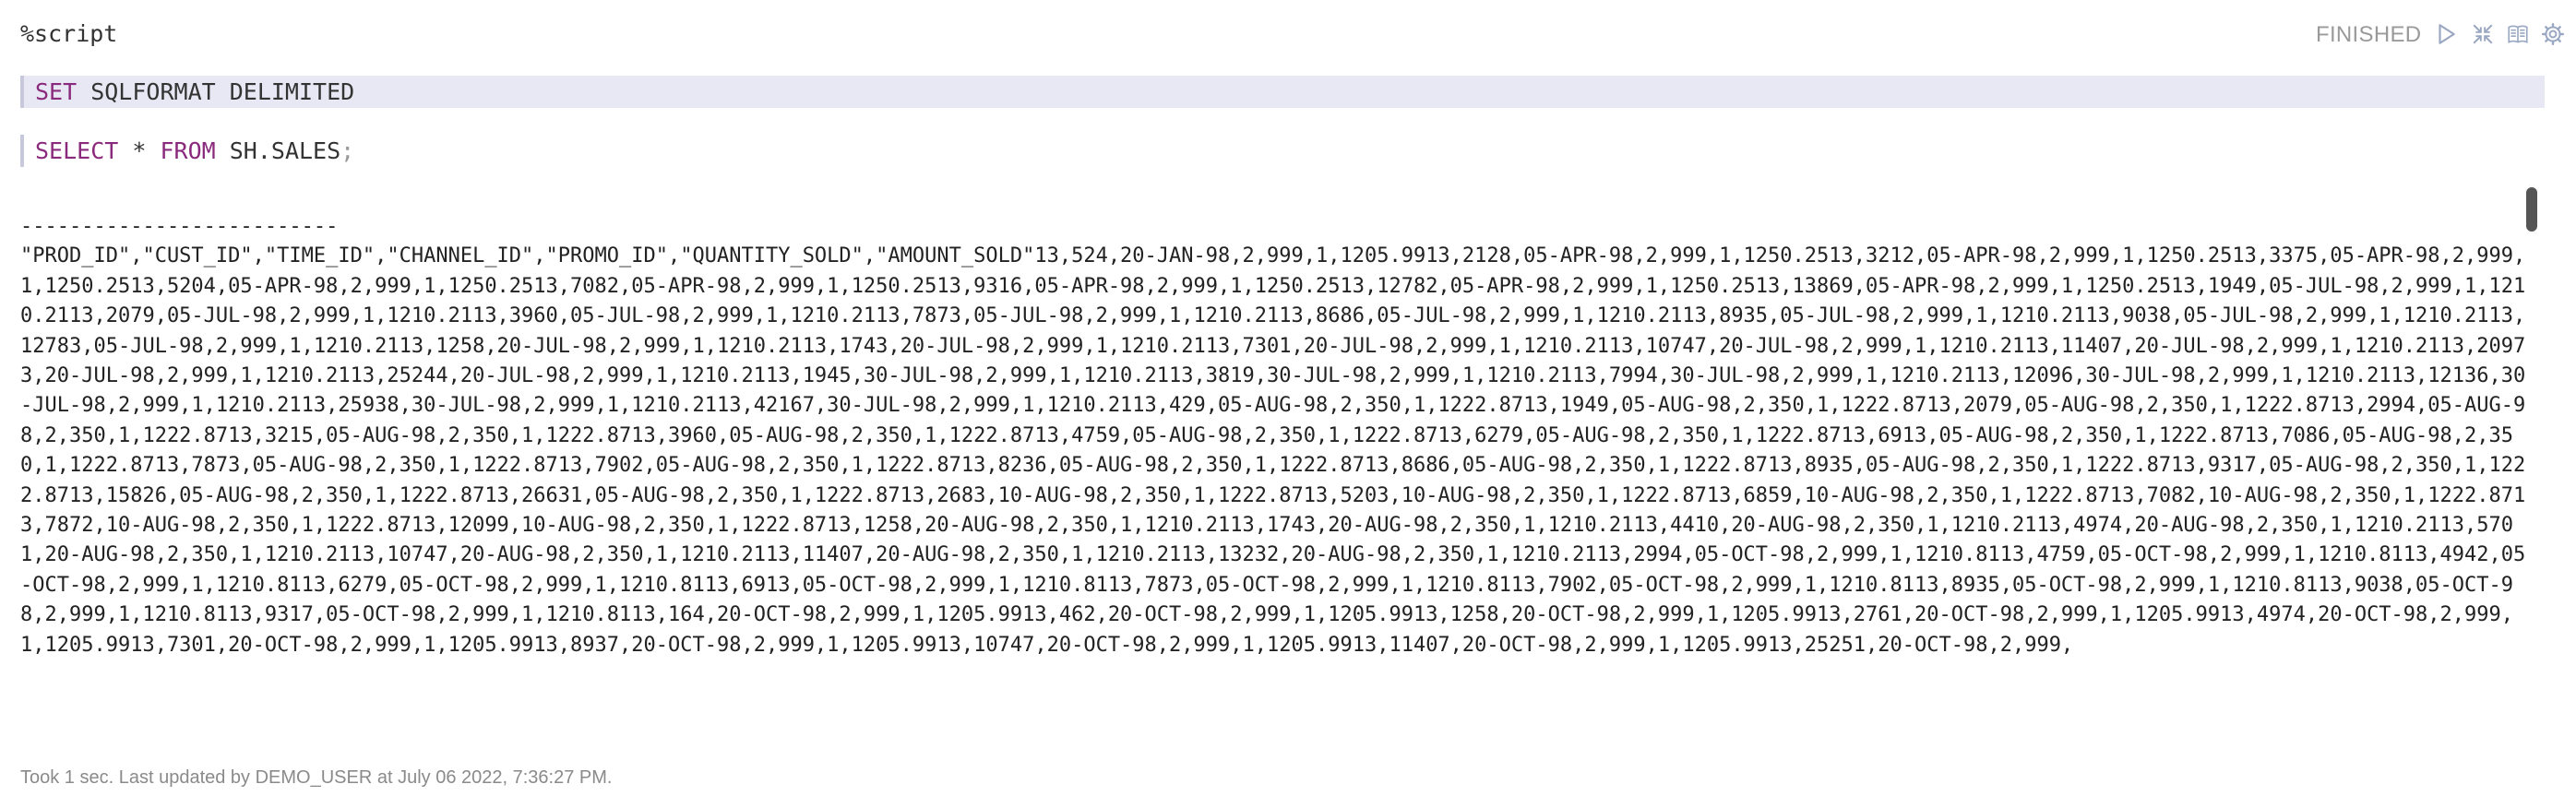  What do you see at coordinates (2531, 209) in the screenshot?
I see `output-scrollbar` at bounding box center [2531, 209].